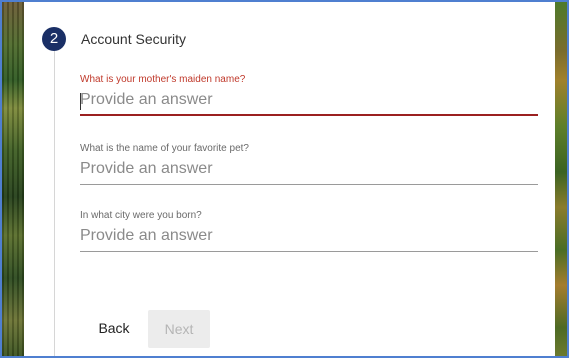 The width and height of the screenshot is (569, 358). Describe the element at coordinates (54, 192) in the screenshot. I see `step-rail` at that location.